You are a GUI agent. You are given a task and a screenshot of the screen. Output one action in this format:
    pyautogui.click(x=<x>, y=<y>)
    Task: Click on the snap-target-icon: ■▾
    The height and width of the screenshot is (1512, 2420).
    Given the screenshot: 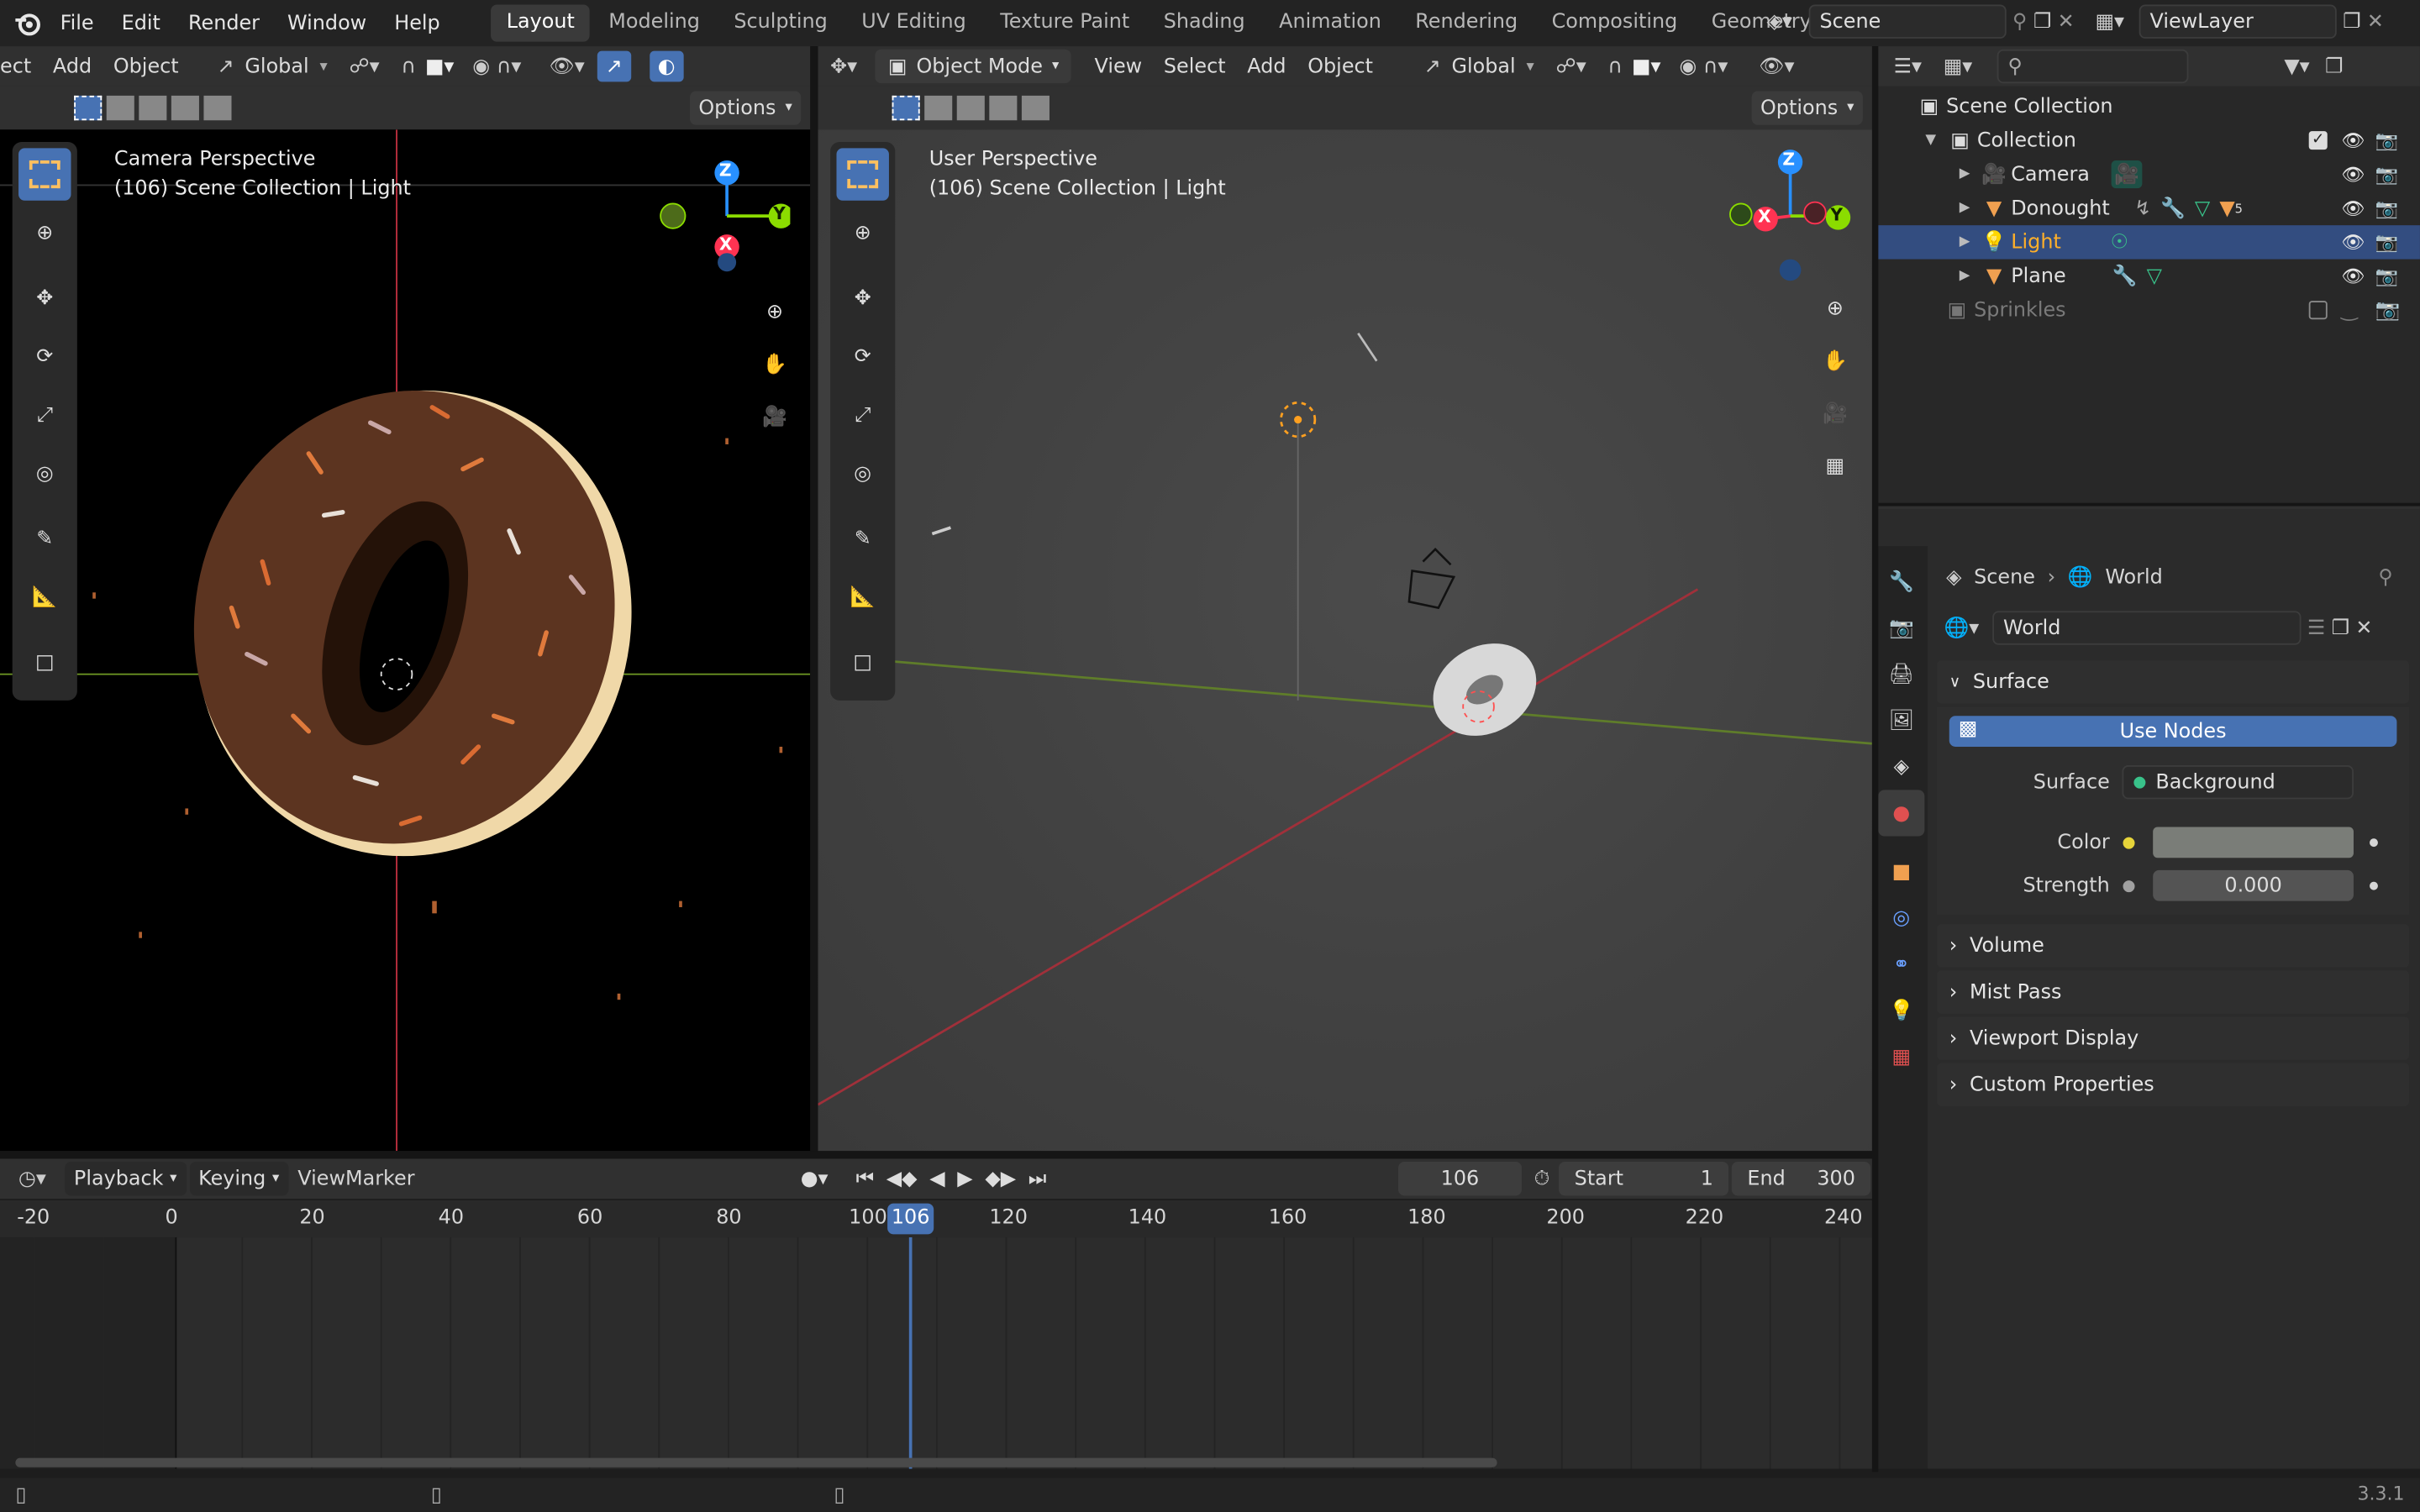 What is the action you would take?
    pyautogui.click(x=1647, y=66)
    